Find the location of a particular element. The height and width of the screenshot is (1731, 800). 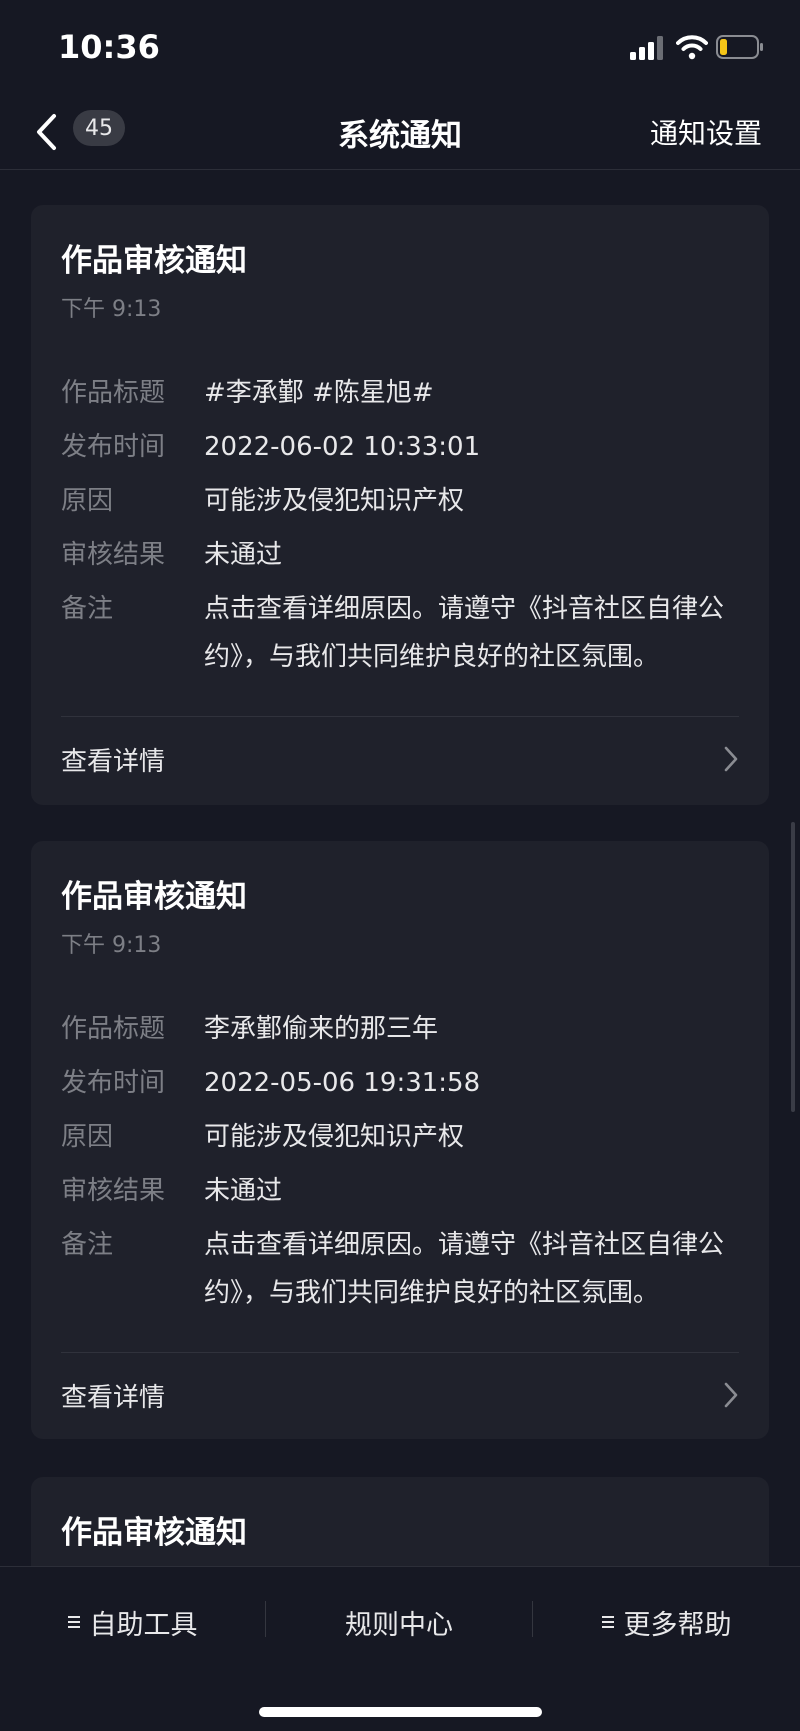

rules-center-button: 规则中心 is located at coordinates (399, 1622).